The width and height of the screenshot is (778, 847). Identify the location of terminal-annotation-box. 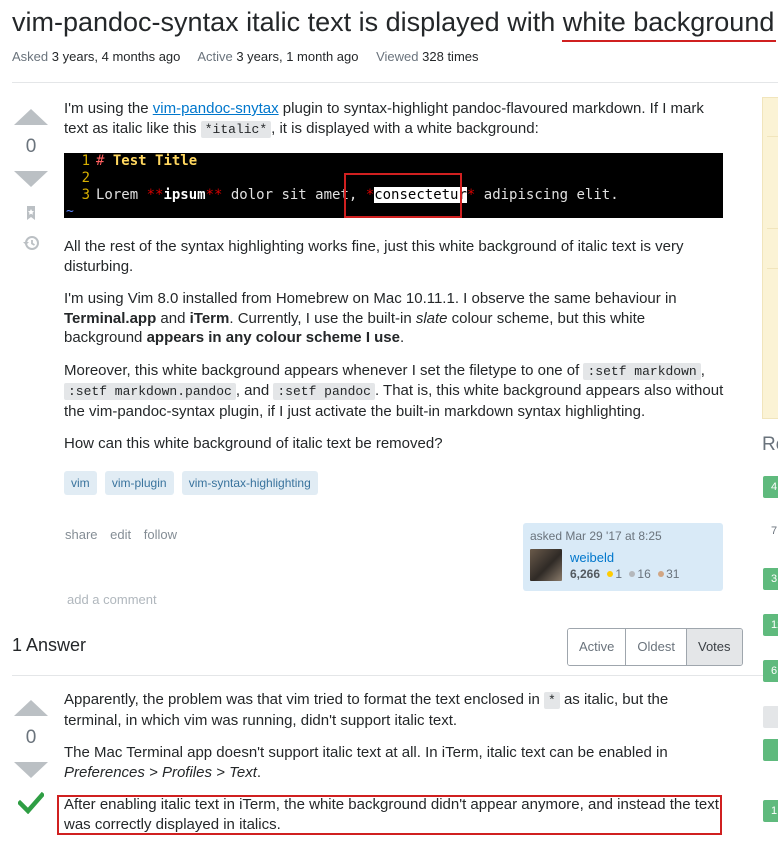
(403, 195).